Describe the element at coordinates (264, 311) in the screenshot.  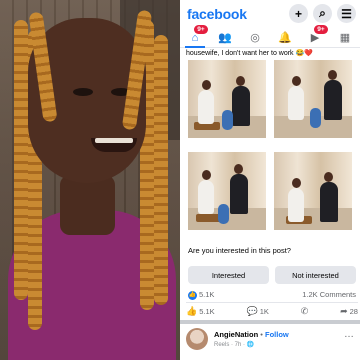
I see `comment-count: 1K` at that location.